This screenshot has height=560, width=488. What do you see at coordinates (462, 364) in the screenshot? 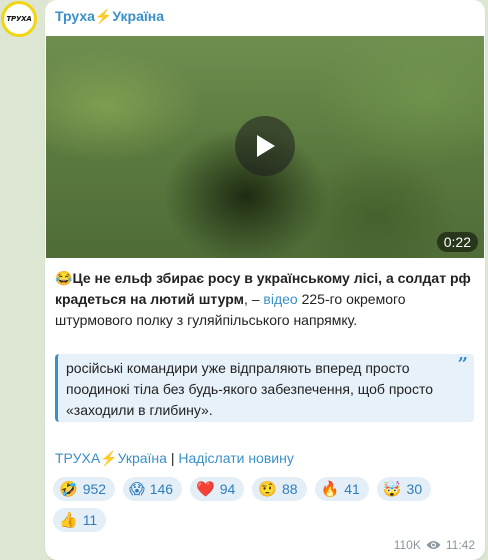
I see `quote-mark-icon: ”` at bounding box center [462, 364].